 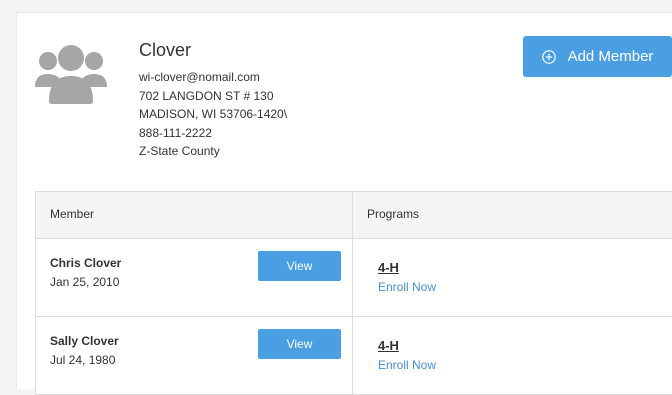 I want to click on add-member-button: Add Member, so click(x=597, y=56).